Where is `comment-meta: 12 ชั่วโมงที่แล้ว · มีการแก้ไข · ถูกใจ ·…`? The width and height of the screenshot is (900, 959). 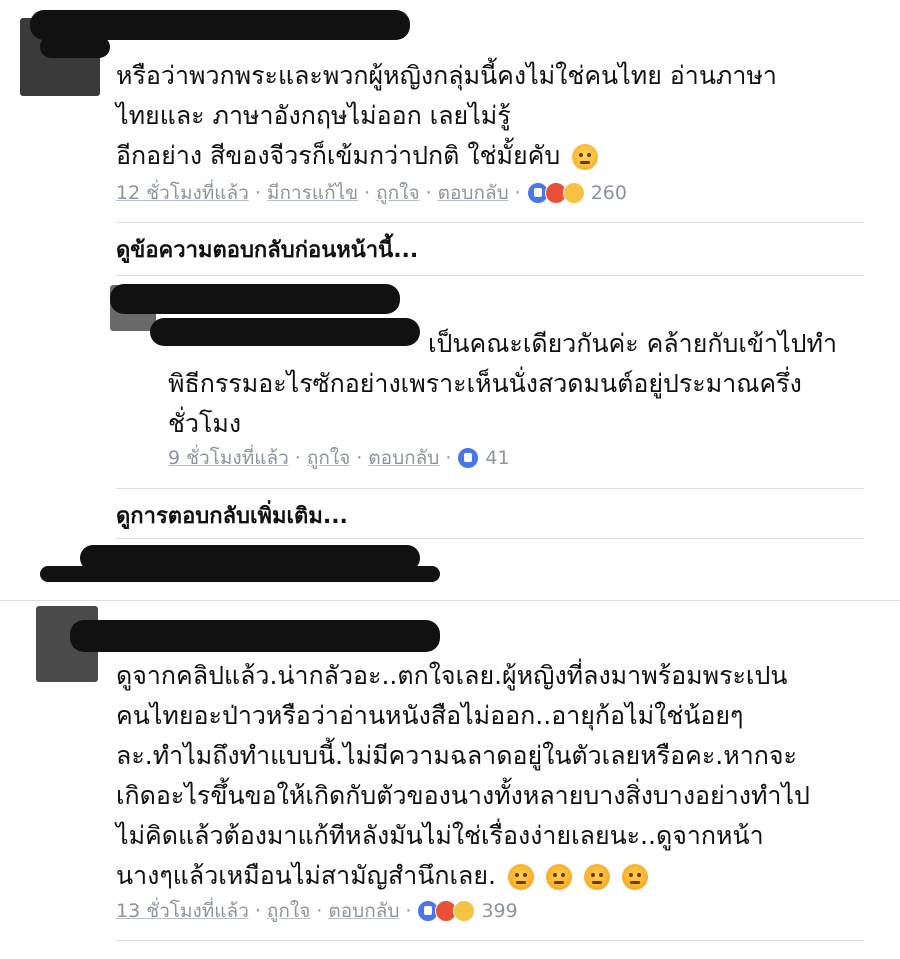
comment-meta: 12 ชั่วโมงที่แล้ว · มีการแก้ไข · ถูกใจ ·… is located at coordinates (371, 193).